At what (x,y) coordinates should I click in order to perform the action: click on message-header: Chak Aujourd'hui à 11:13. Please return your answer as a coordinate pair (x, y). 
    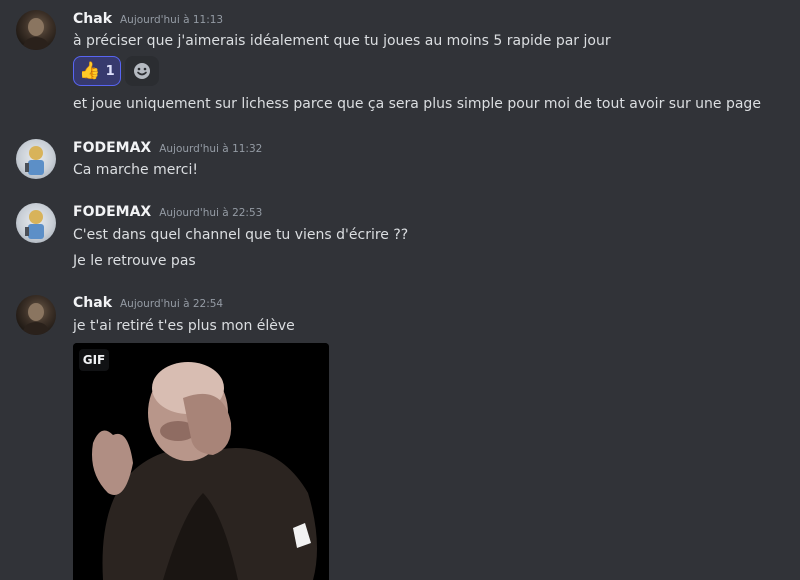
    Looking at the image, I should click on (148, 19).